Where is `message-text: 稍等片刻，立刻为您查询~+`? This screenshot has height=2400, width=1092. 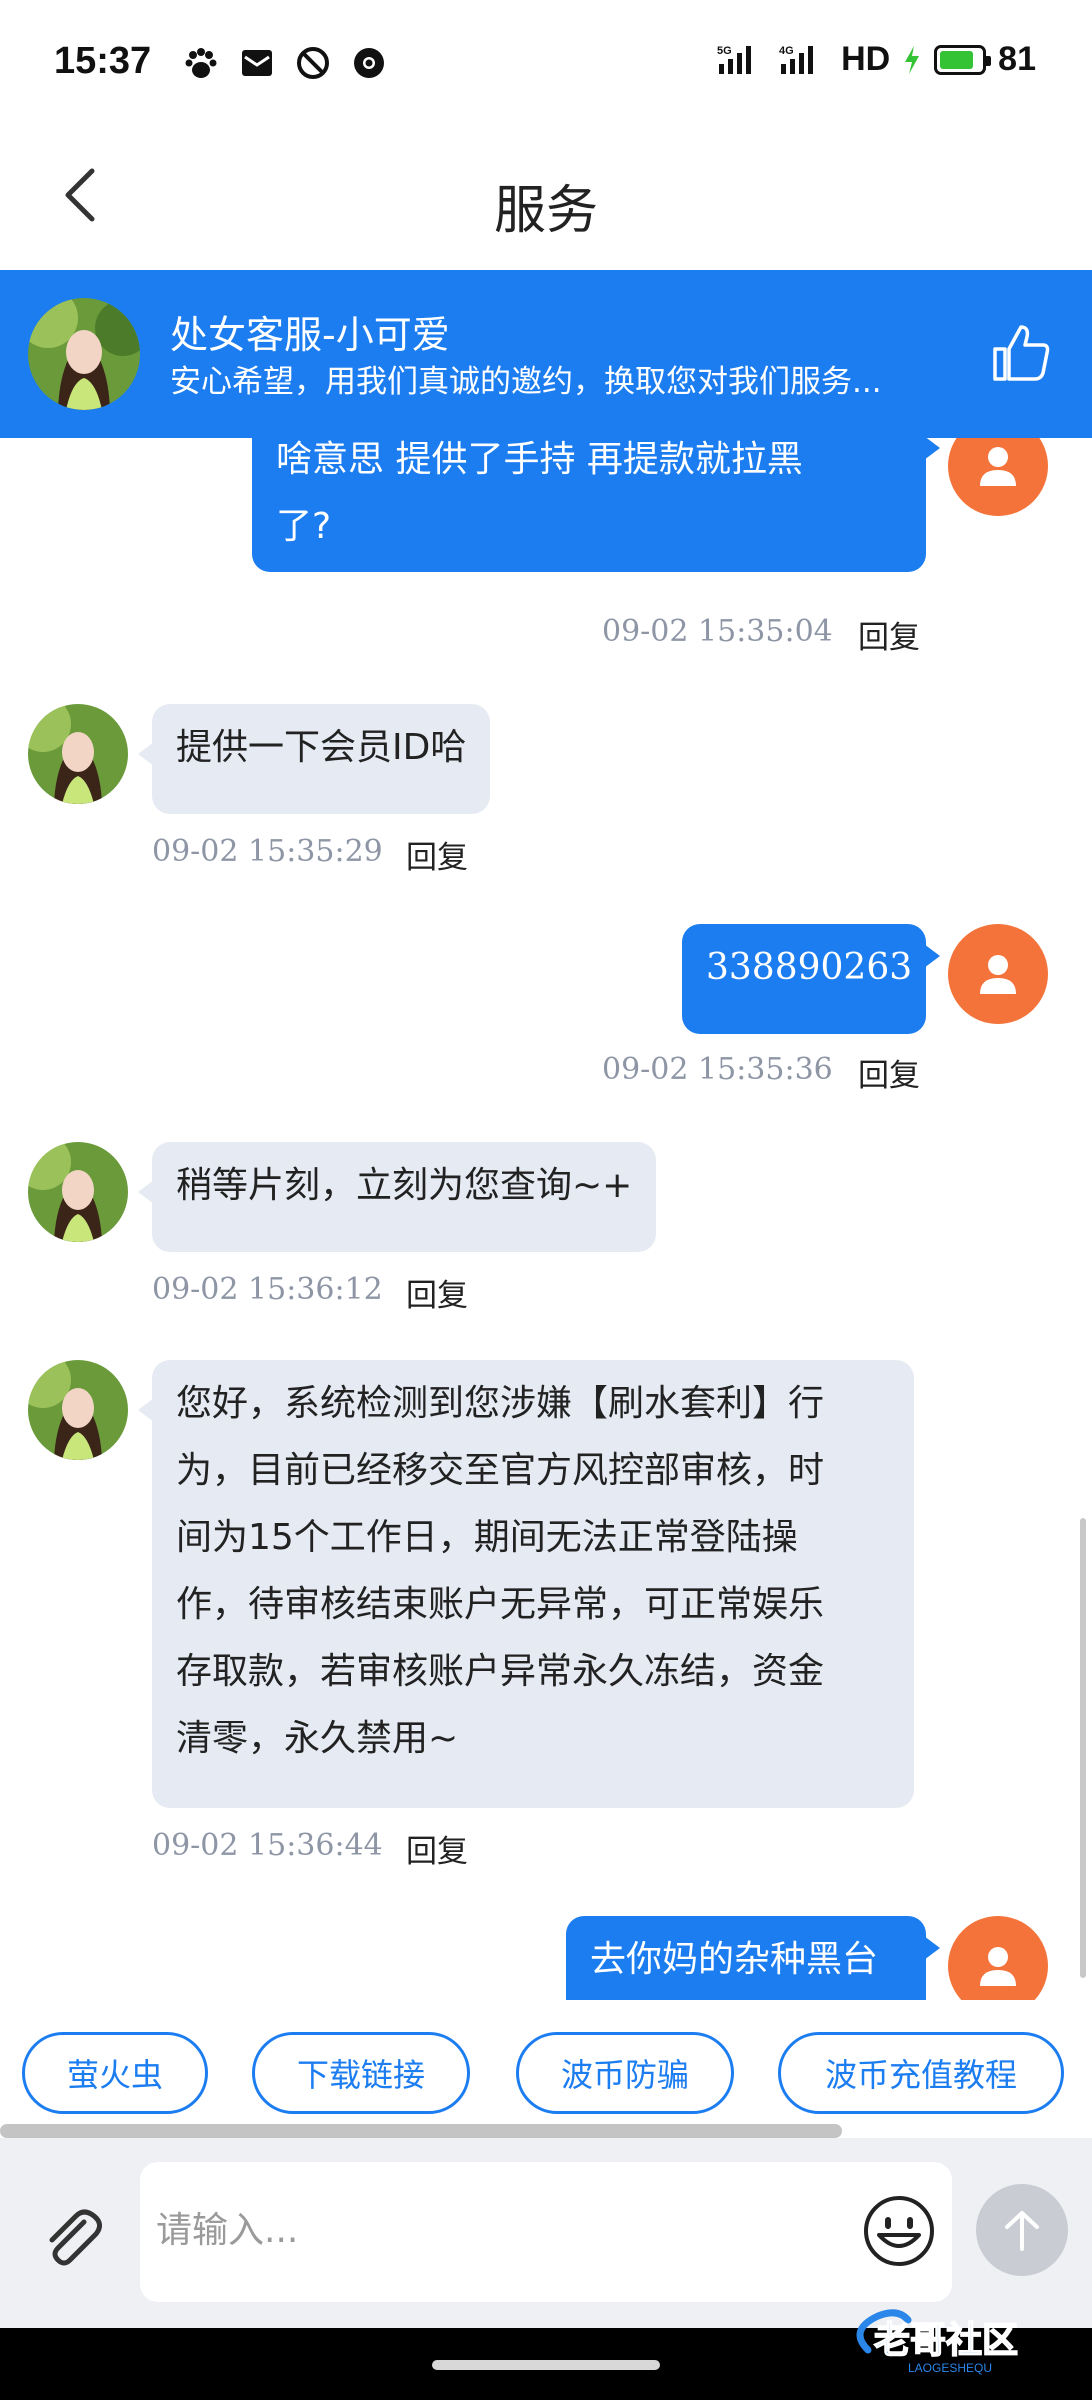 message-text: 稍等片刻，立刻为您查询~+ is located at coordinates (404, 1185).